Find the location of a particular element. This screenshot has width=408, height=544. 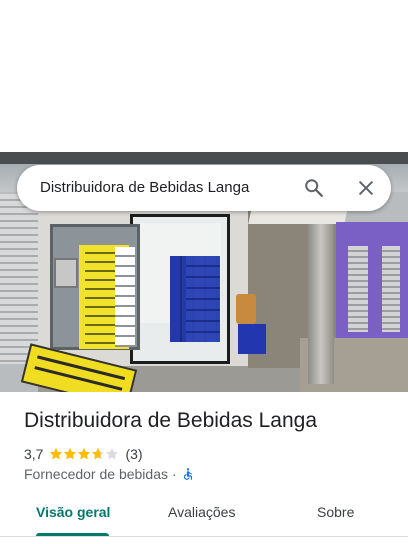

photo-roof is located at coordinates (204, 158).